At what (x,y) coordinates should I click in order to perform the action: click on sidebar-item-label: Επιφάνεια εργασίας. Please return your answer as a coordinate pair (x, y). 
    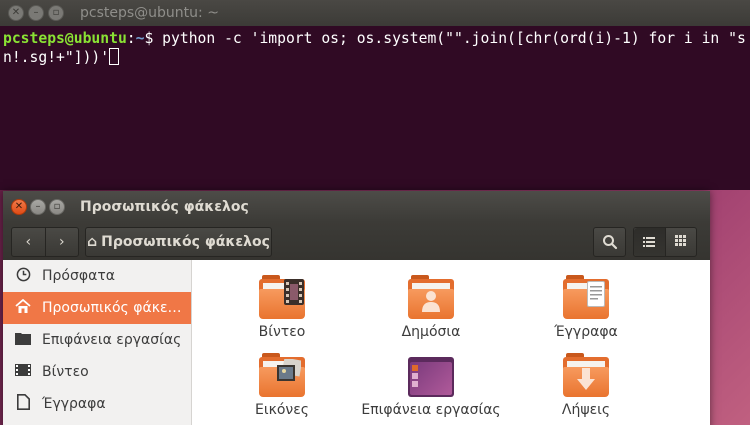
    Looking at the image, I should click on (112, 340).